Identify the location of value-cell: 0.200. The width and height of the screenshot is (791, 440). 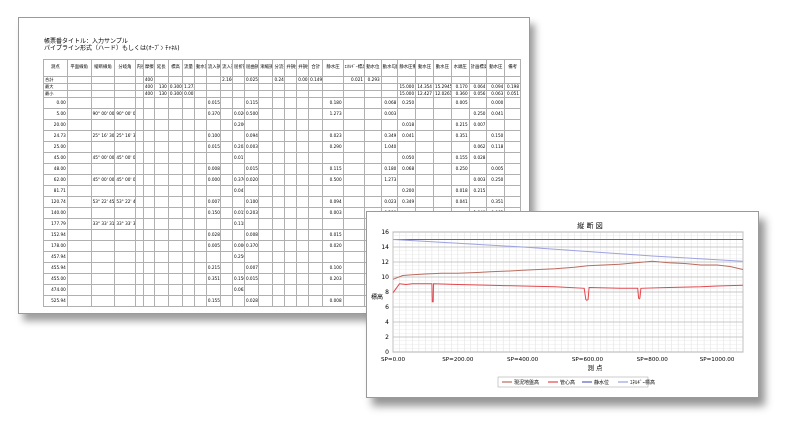
(407, 191).